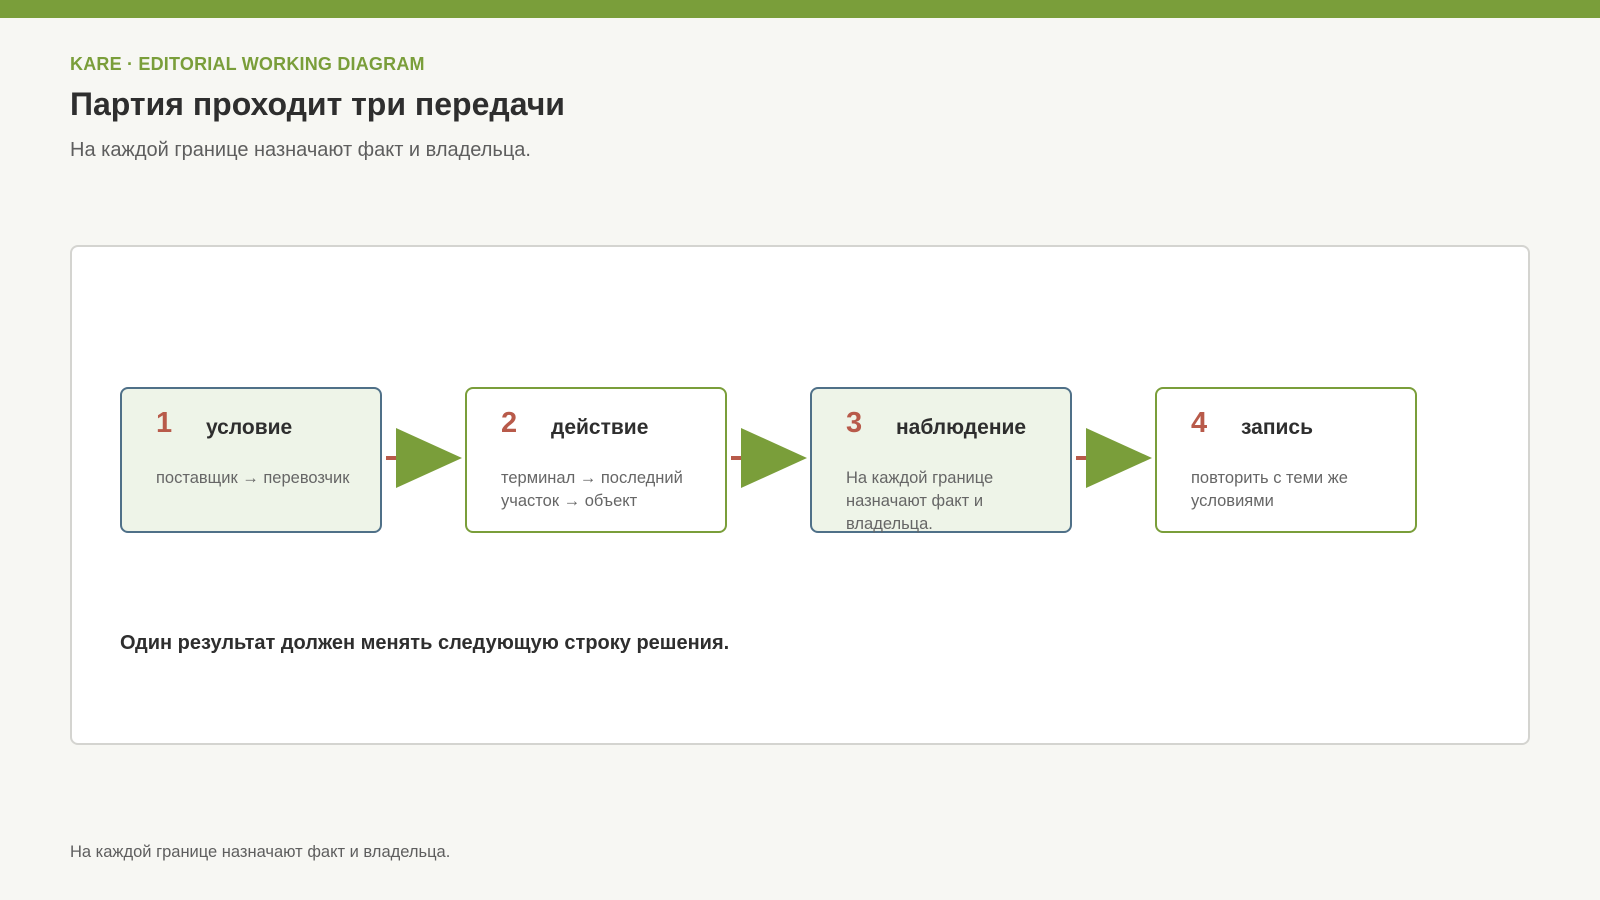  I want to click on kicker: KARE · EDITORIAL WORKING DIAGRAM, so click(247, 64).